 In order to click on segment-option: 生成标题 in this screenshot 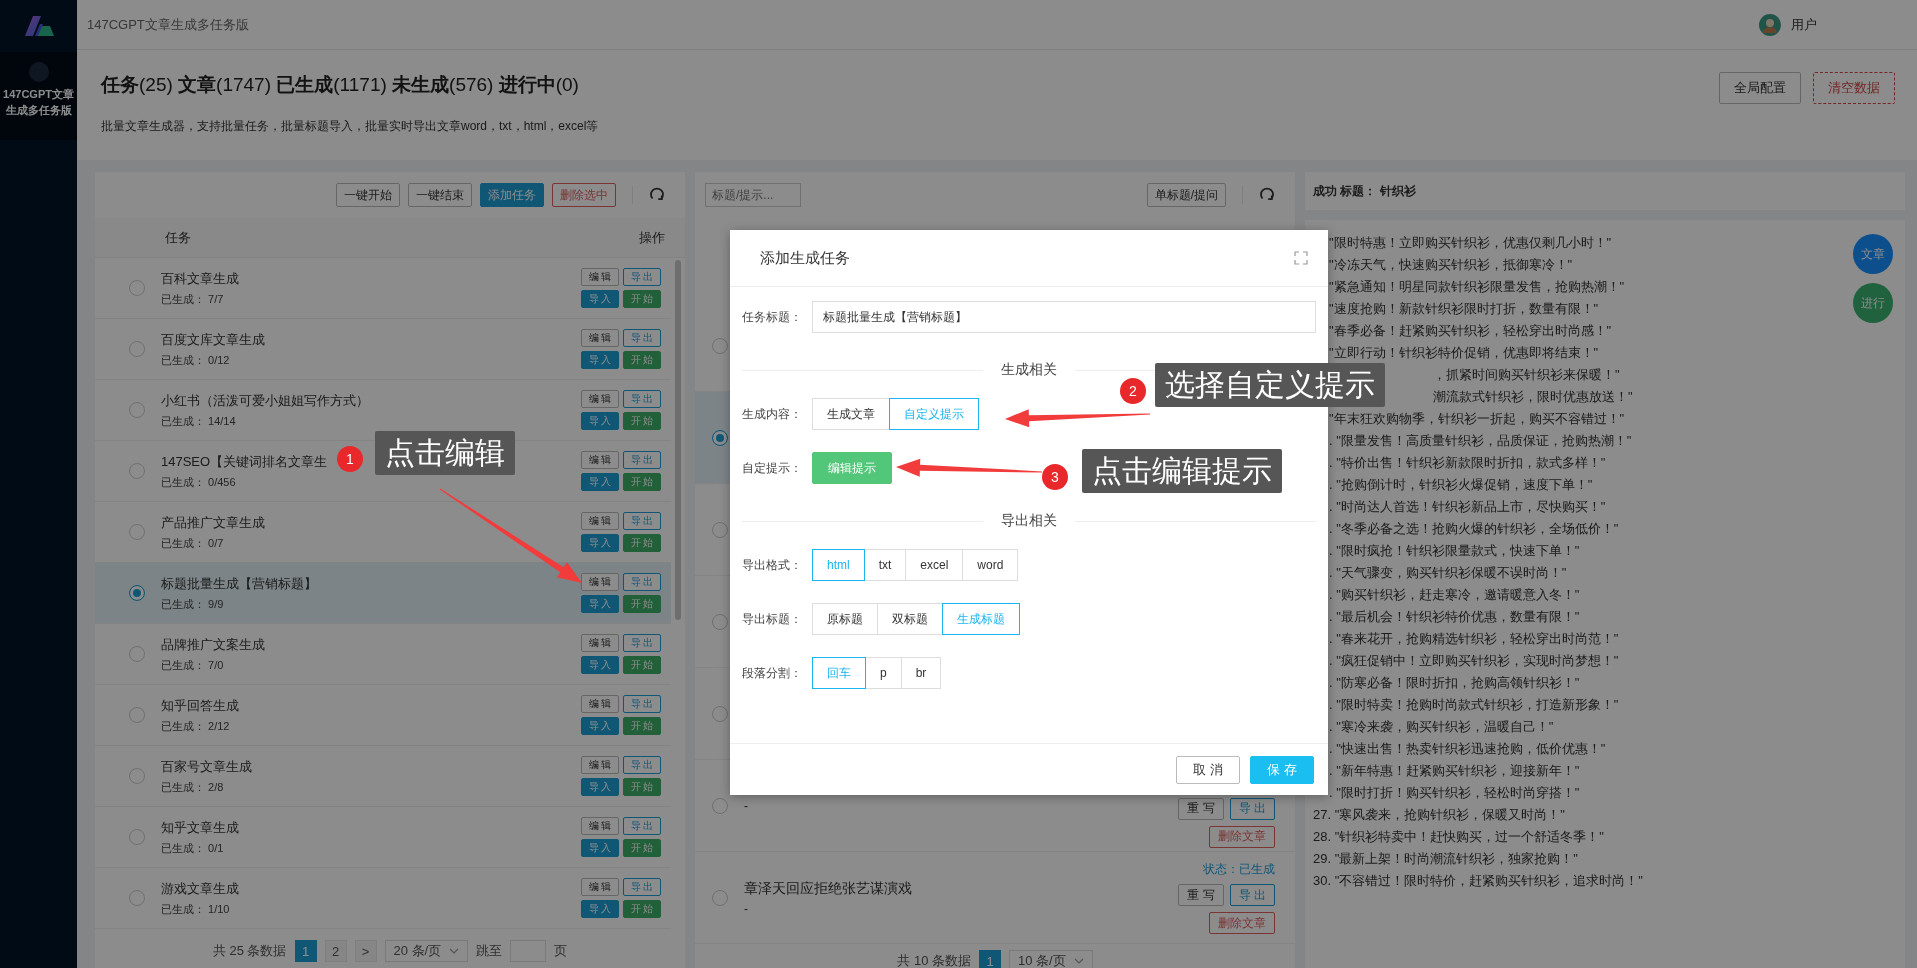, I will do `click(981, 619)`.